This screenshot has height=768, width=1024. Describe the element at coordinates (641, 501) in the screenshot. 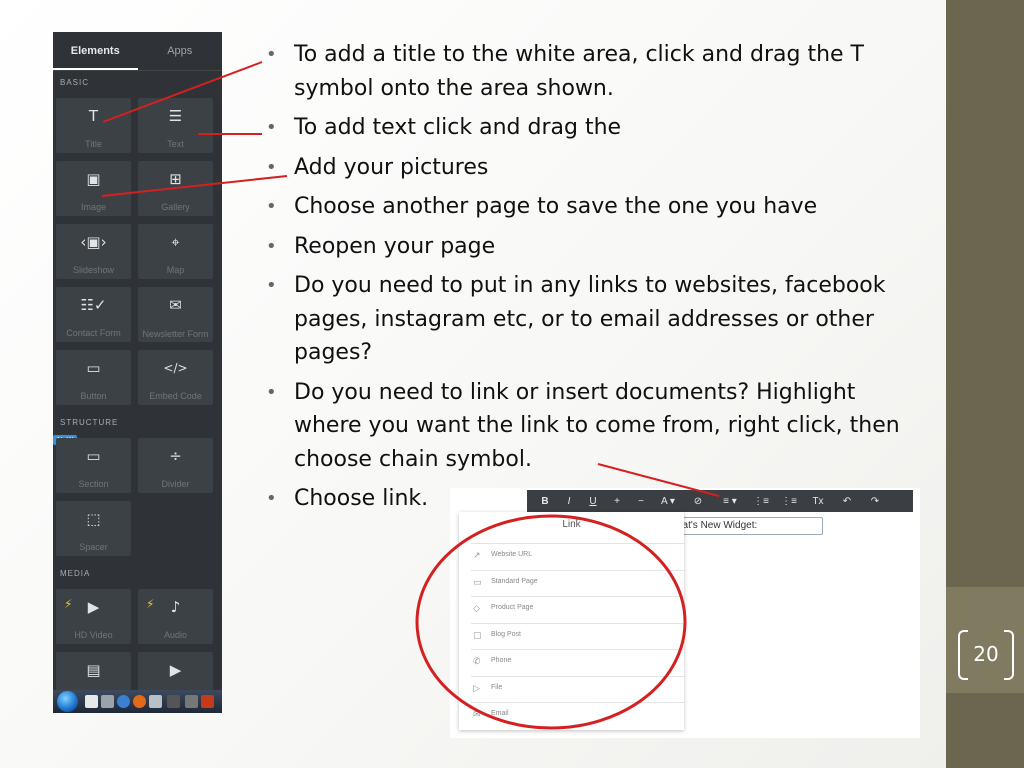

I see `decrease-size-button: −` at that location.